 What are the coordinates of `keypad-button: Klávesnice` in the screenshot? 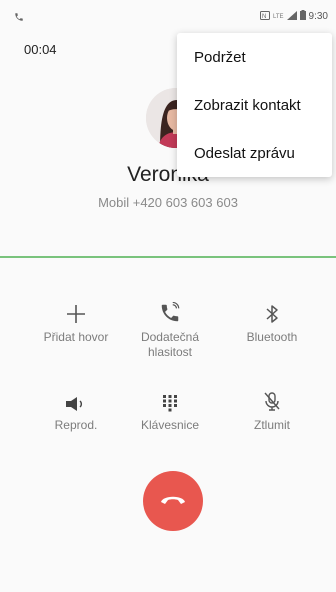 It's located at (170, 408).